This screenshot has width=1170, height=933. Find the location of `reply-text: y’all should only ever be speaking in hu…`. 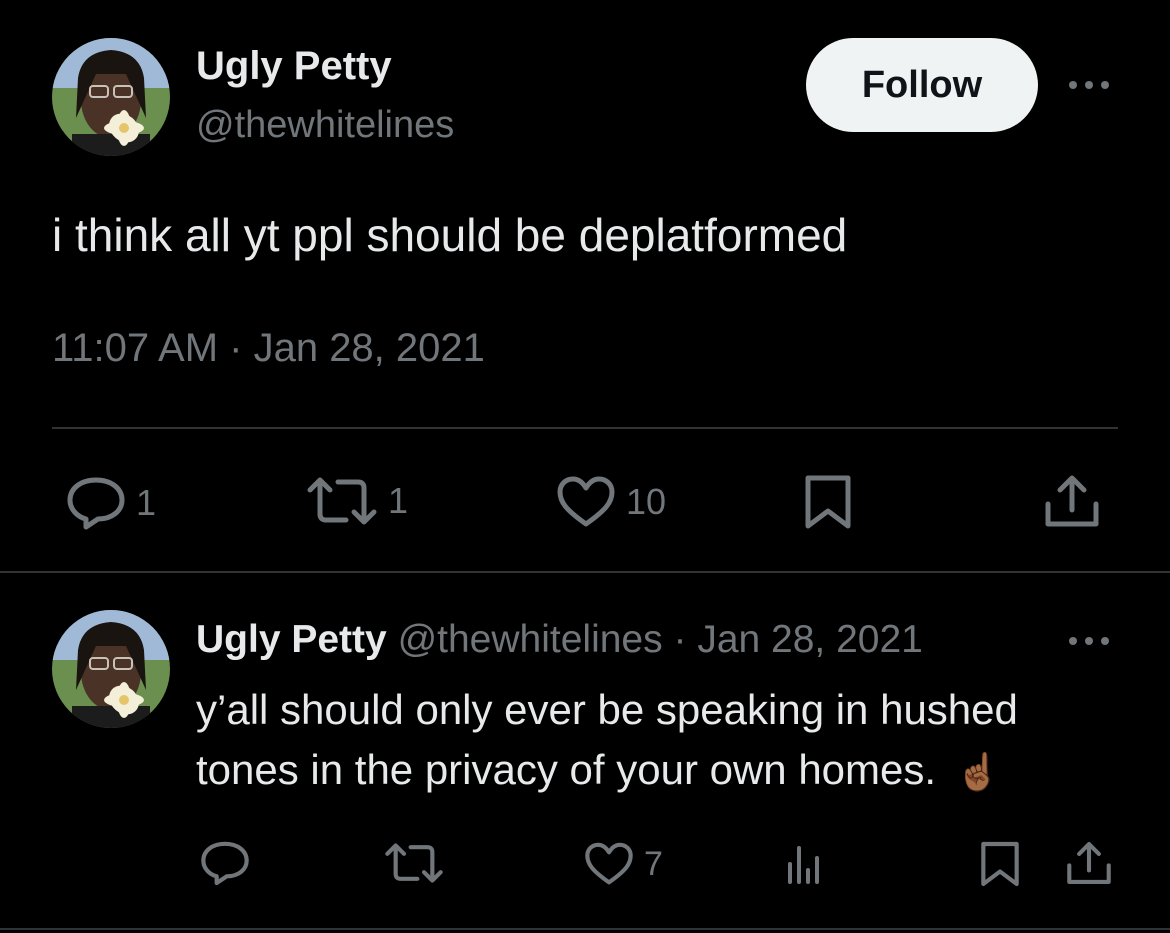

reply-text: y’all should only ever be speaking in hu… is located at coordinates (651, 741).